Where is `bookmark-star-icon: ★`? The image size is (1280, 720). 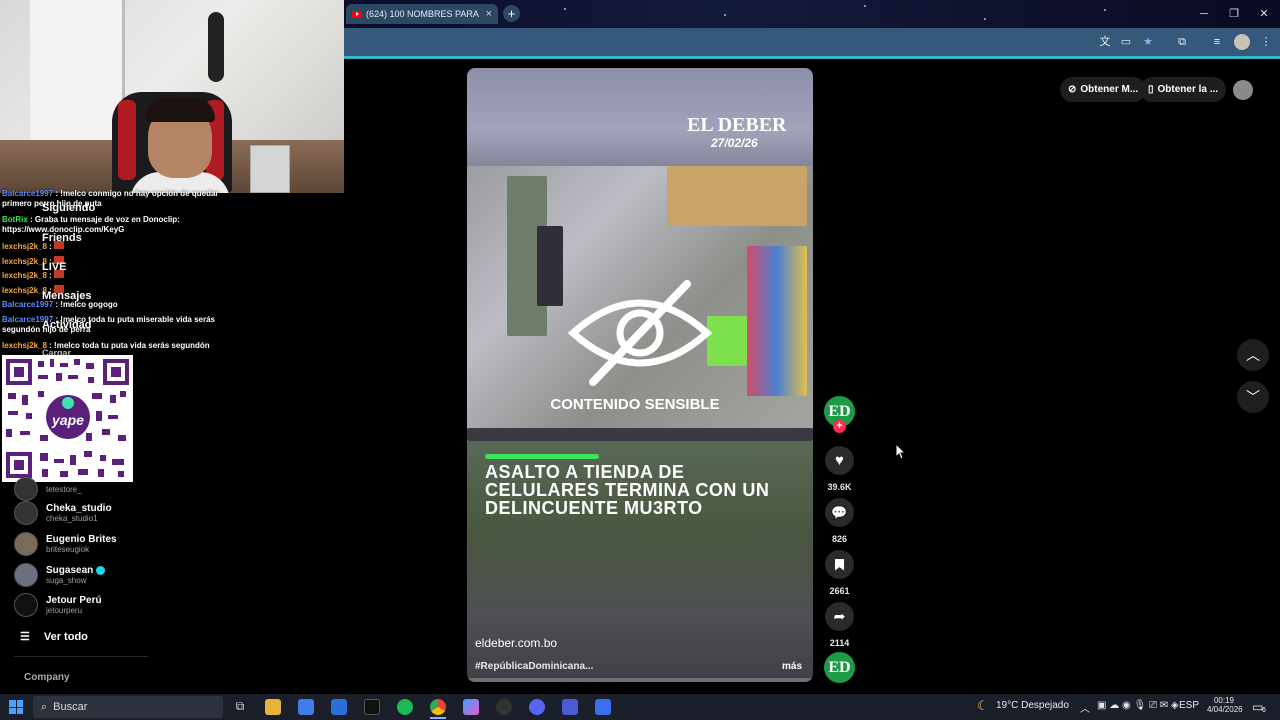
bookmark-star-icon: ★ is located at coordinates (1148, 42).